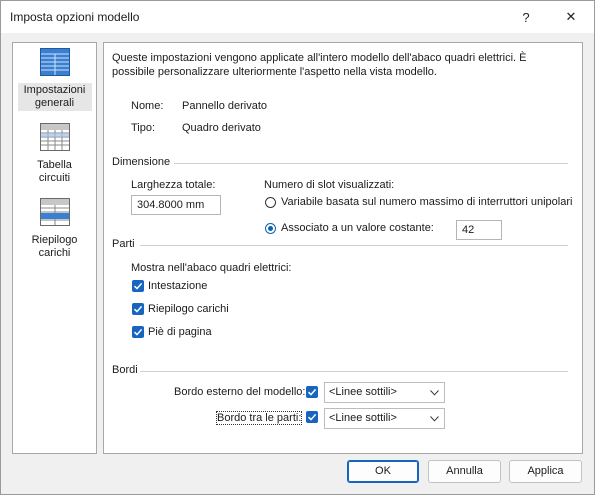 Image resolution: width=595 pixels, height=495 pixels. Describe the element at coordinates (383, 471) in the screenshot. I see `ok-button: OK` at that location.